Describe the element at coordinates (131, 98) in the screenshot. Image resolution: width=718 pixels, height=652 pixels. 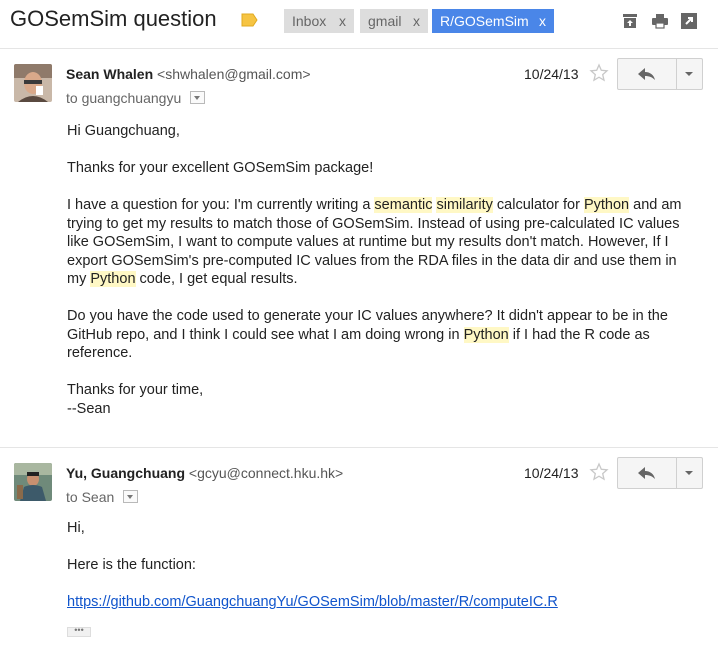
I see `recipient-name: guangchuangyu` at that location.